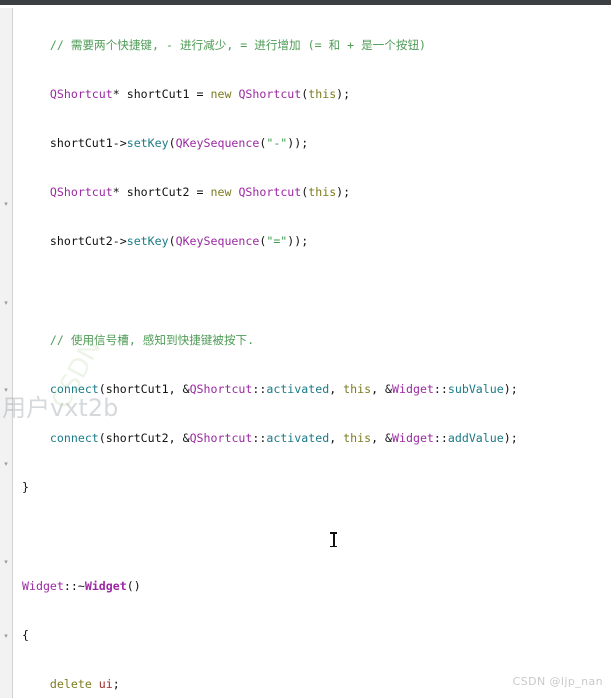  I want to click on code-line: shortCut2->setKey(QKeySequence("="));, so click(316, 241).